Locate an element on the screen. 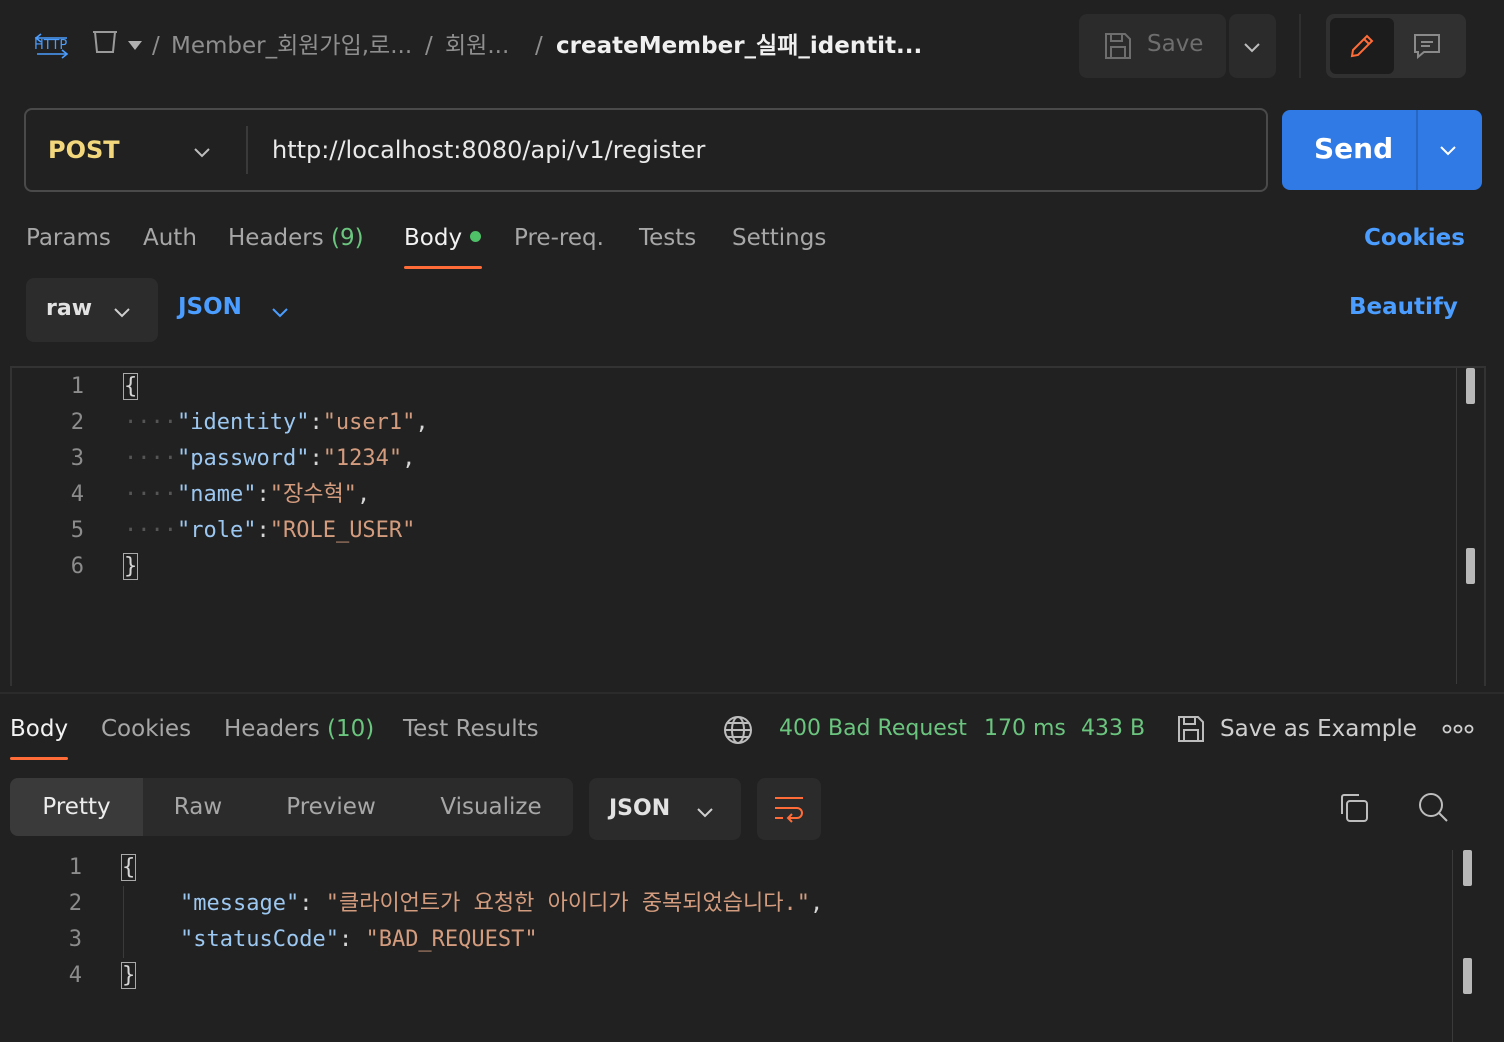 This screenshot has height=1042, width=1504. tab-body: Body is located at coordinates (443, 238).